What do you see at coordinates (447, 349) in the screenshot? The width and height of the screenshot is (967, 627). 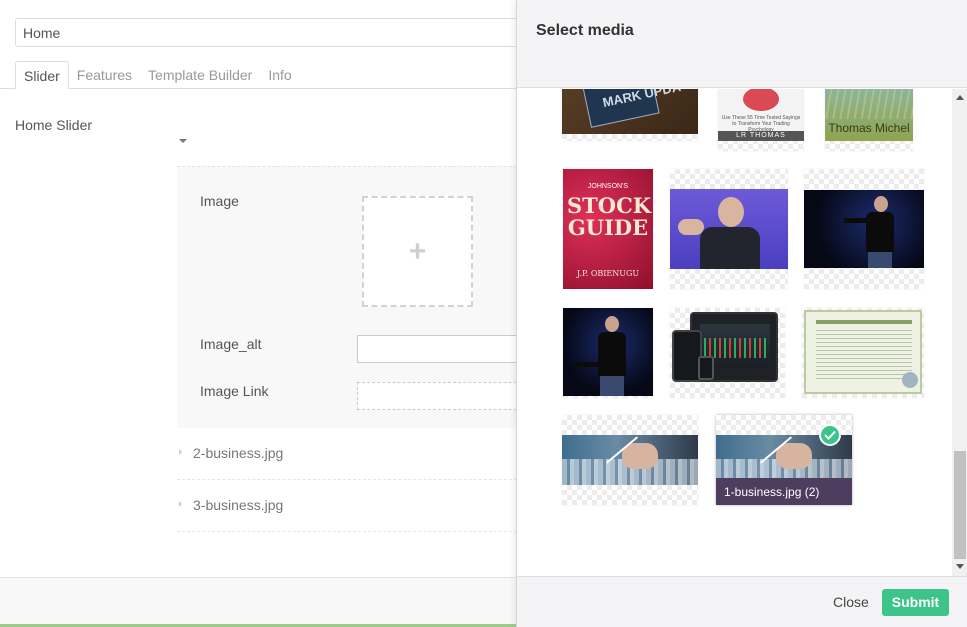 I see `image-alt-input` at bounding box center [447, 349].